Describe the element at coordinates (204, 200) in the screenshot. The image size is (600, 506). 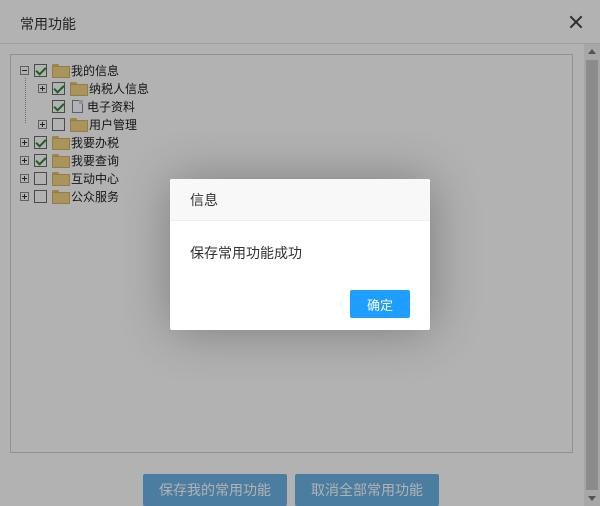
I see `modal-title: 信息` at that location.